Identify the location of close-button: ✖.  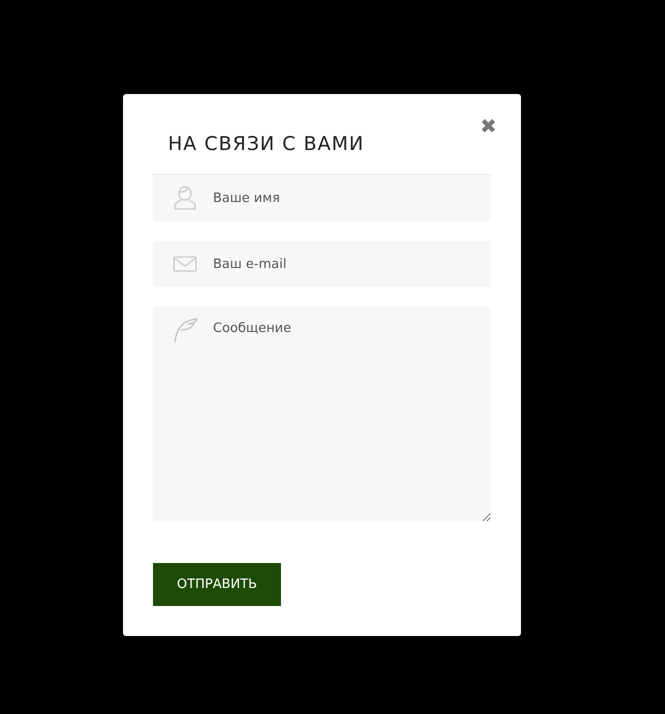
(488, 127).